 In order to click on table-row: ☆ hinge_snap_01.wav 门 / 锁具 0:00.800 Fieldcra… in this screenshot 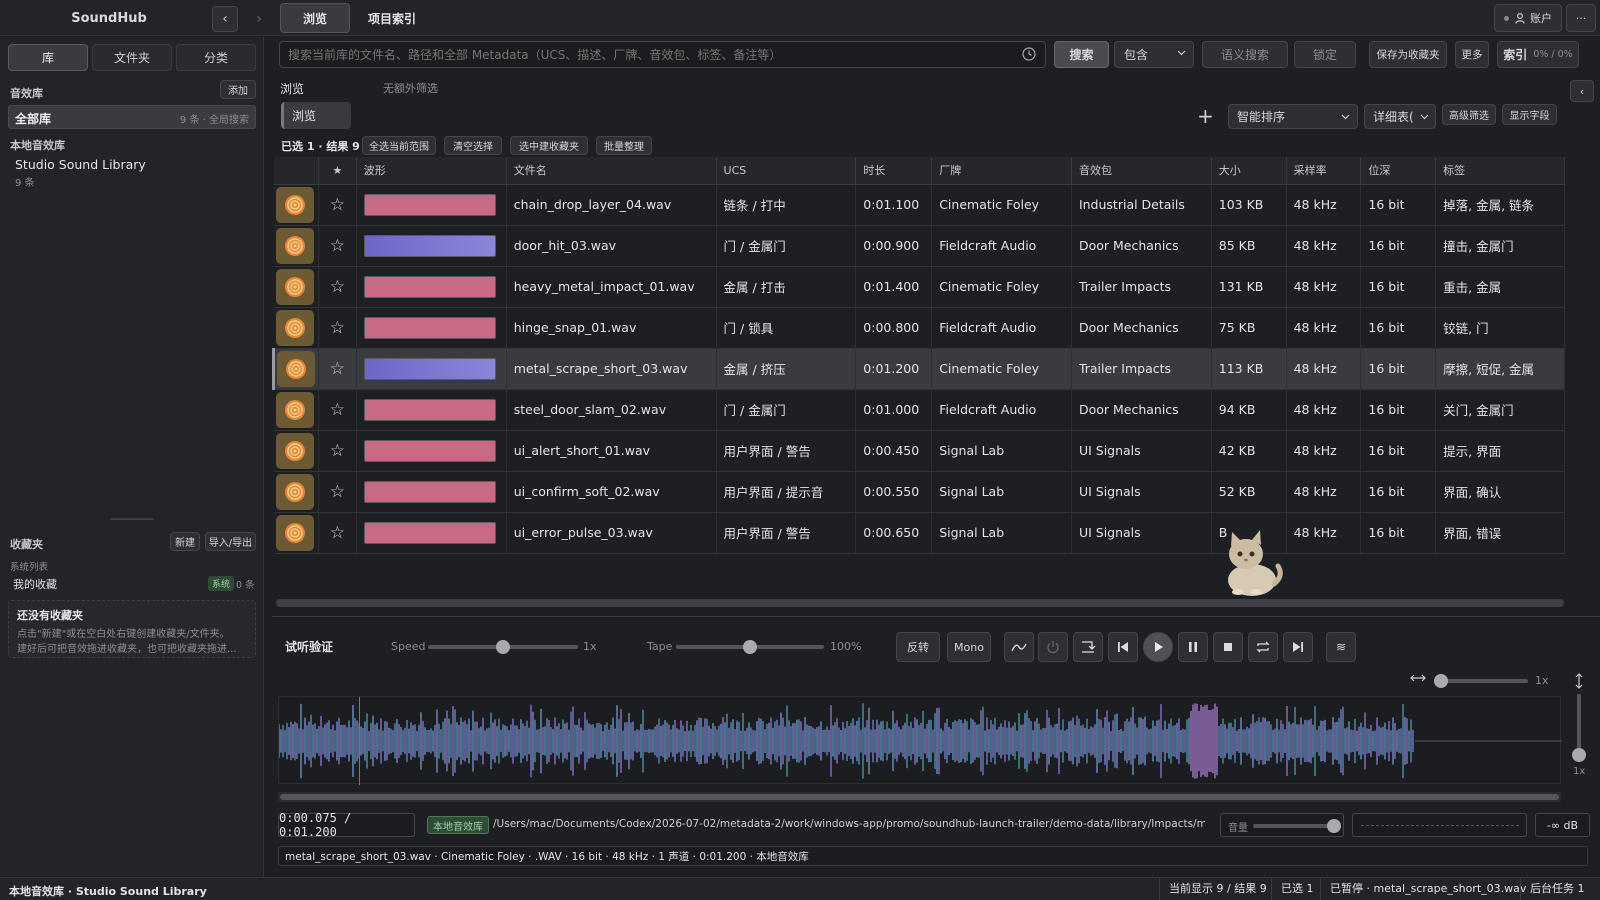, I will do `click(919, 328)`.